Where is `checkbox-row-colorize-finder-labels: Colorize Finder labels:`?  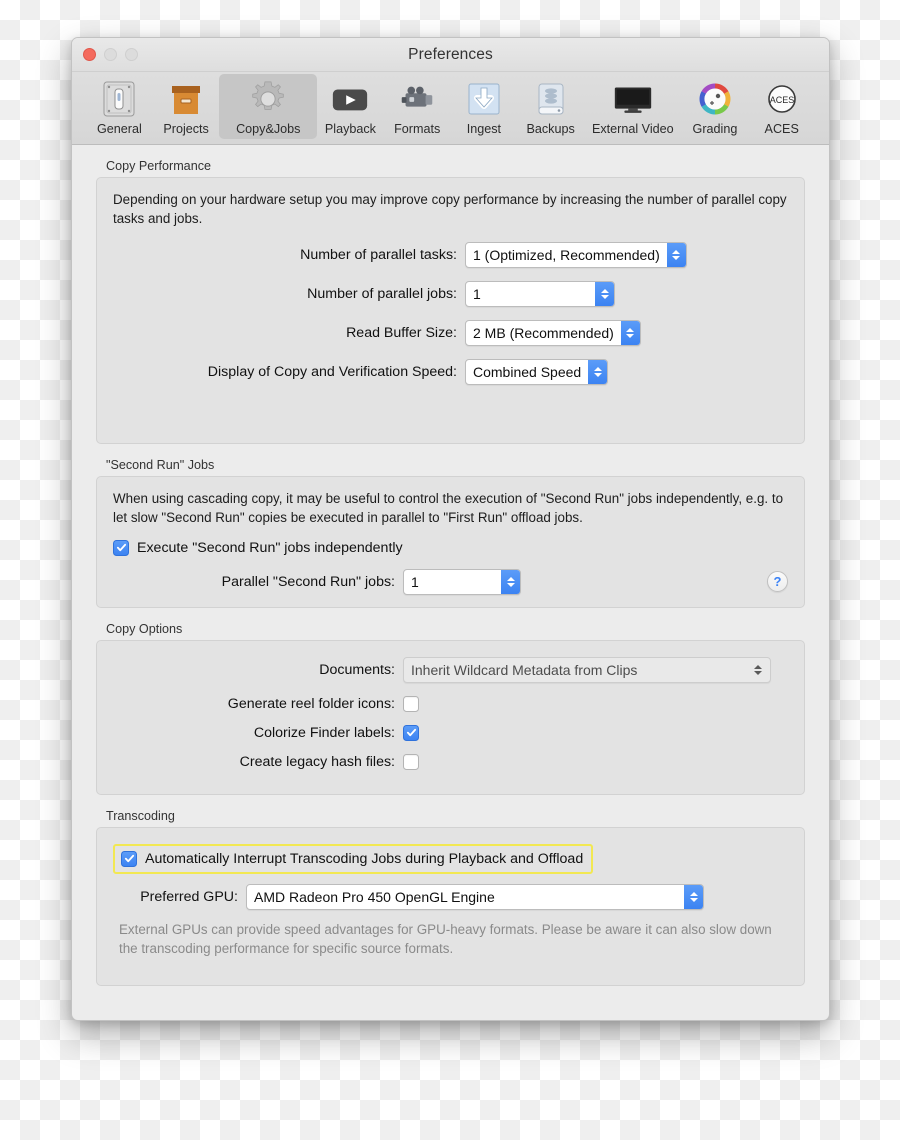
checkbox-row-colorize-finder-labels: Colorize Finder labels: is located at coordinates (450, 732).